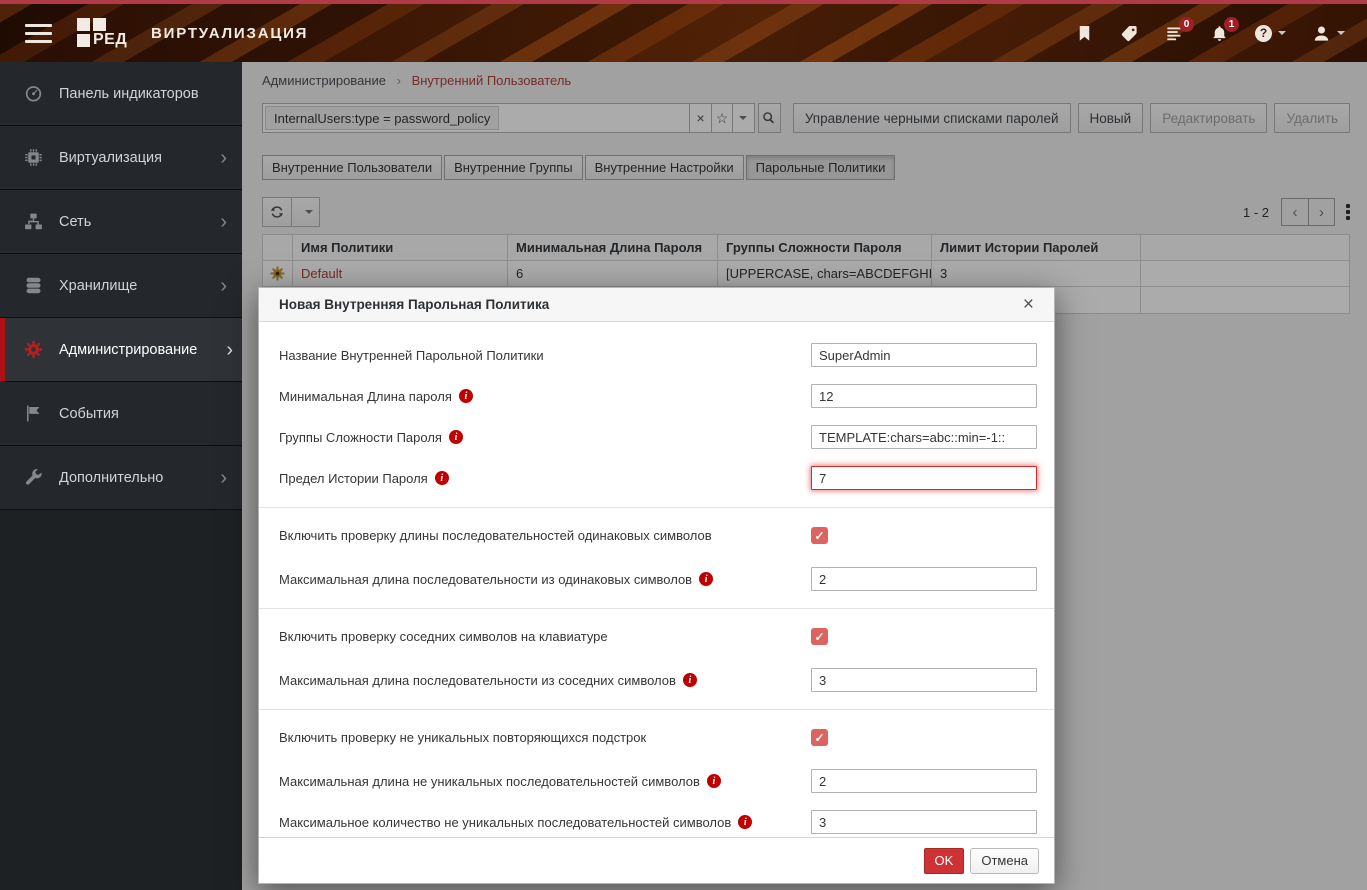  I want to click on field-min-length: Минимальная Длина пароля i, so click(658, 396).